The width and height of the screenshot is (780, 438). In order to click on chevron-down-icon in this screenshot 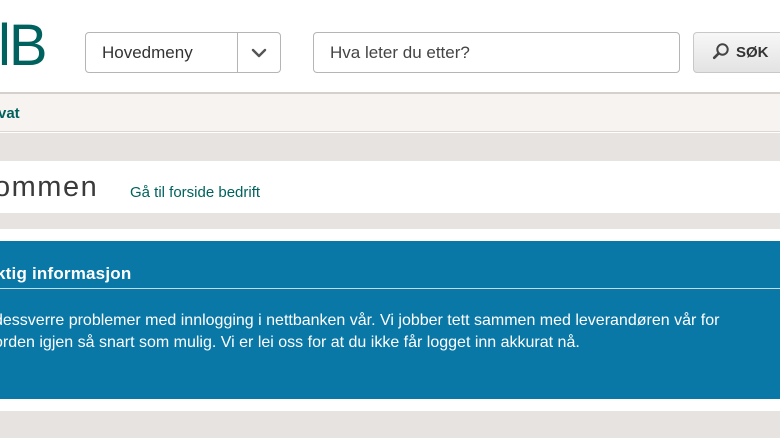, I will do `click(258, 52)`.